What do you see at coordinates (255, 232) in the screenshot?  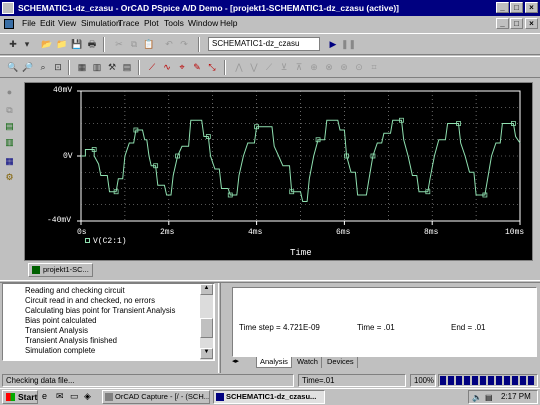 I see `xtick-2: 4ms` at bounding box center [255, 232].